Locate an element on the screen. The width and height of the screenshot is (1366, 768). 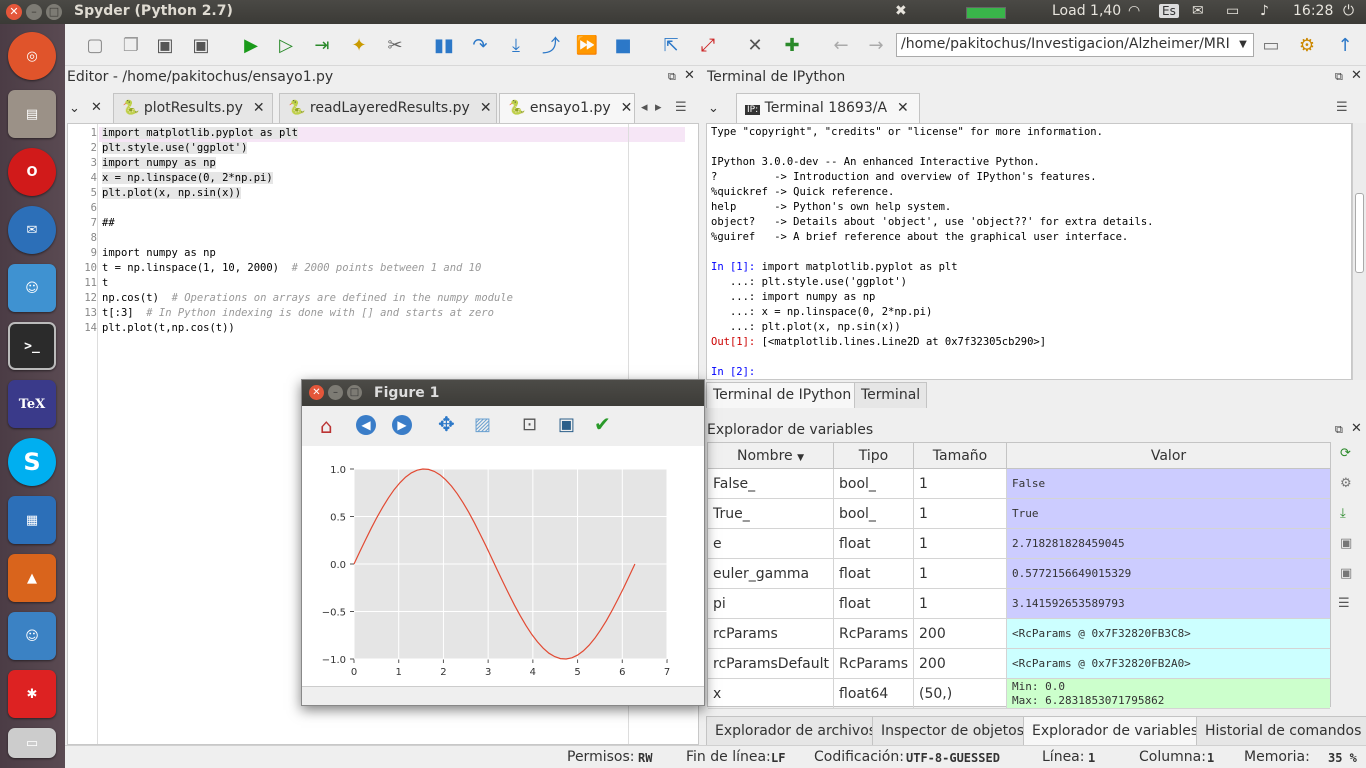
set-working-dir-icon: ⚙ is located at coordinates (1307, 45).